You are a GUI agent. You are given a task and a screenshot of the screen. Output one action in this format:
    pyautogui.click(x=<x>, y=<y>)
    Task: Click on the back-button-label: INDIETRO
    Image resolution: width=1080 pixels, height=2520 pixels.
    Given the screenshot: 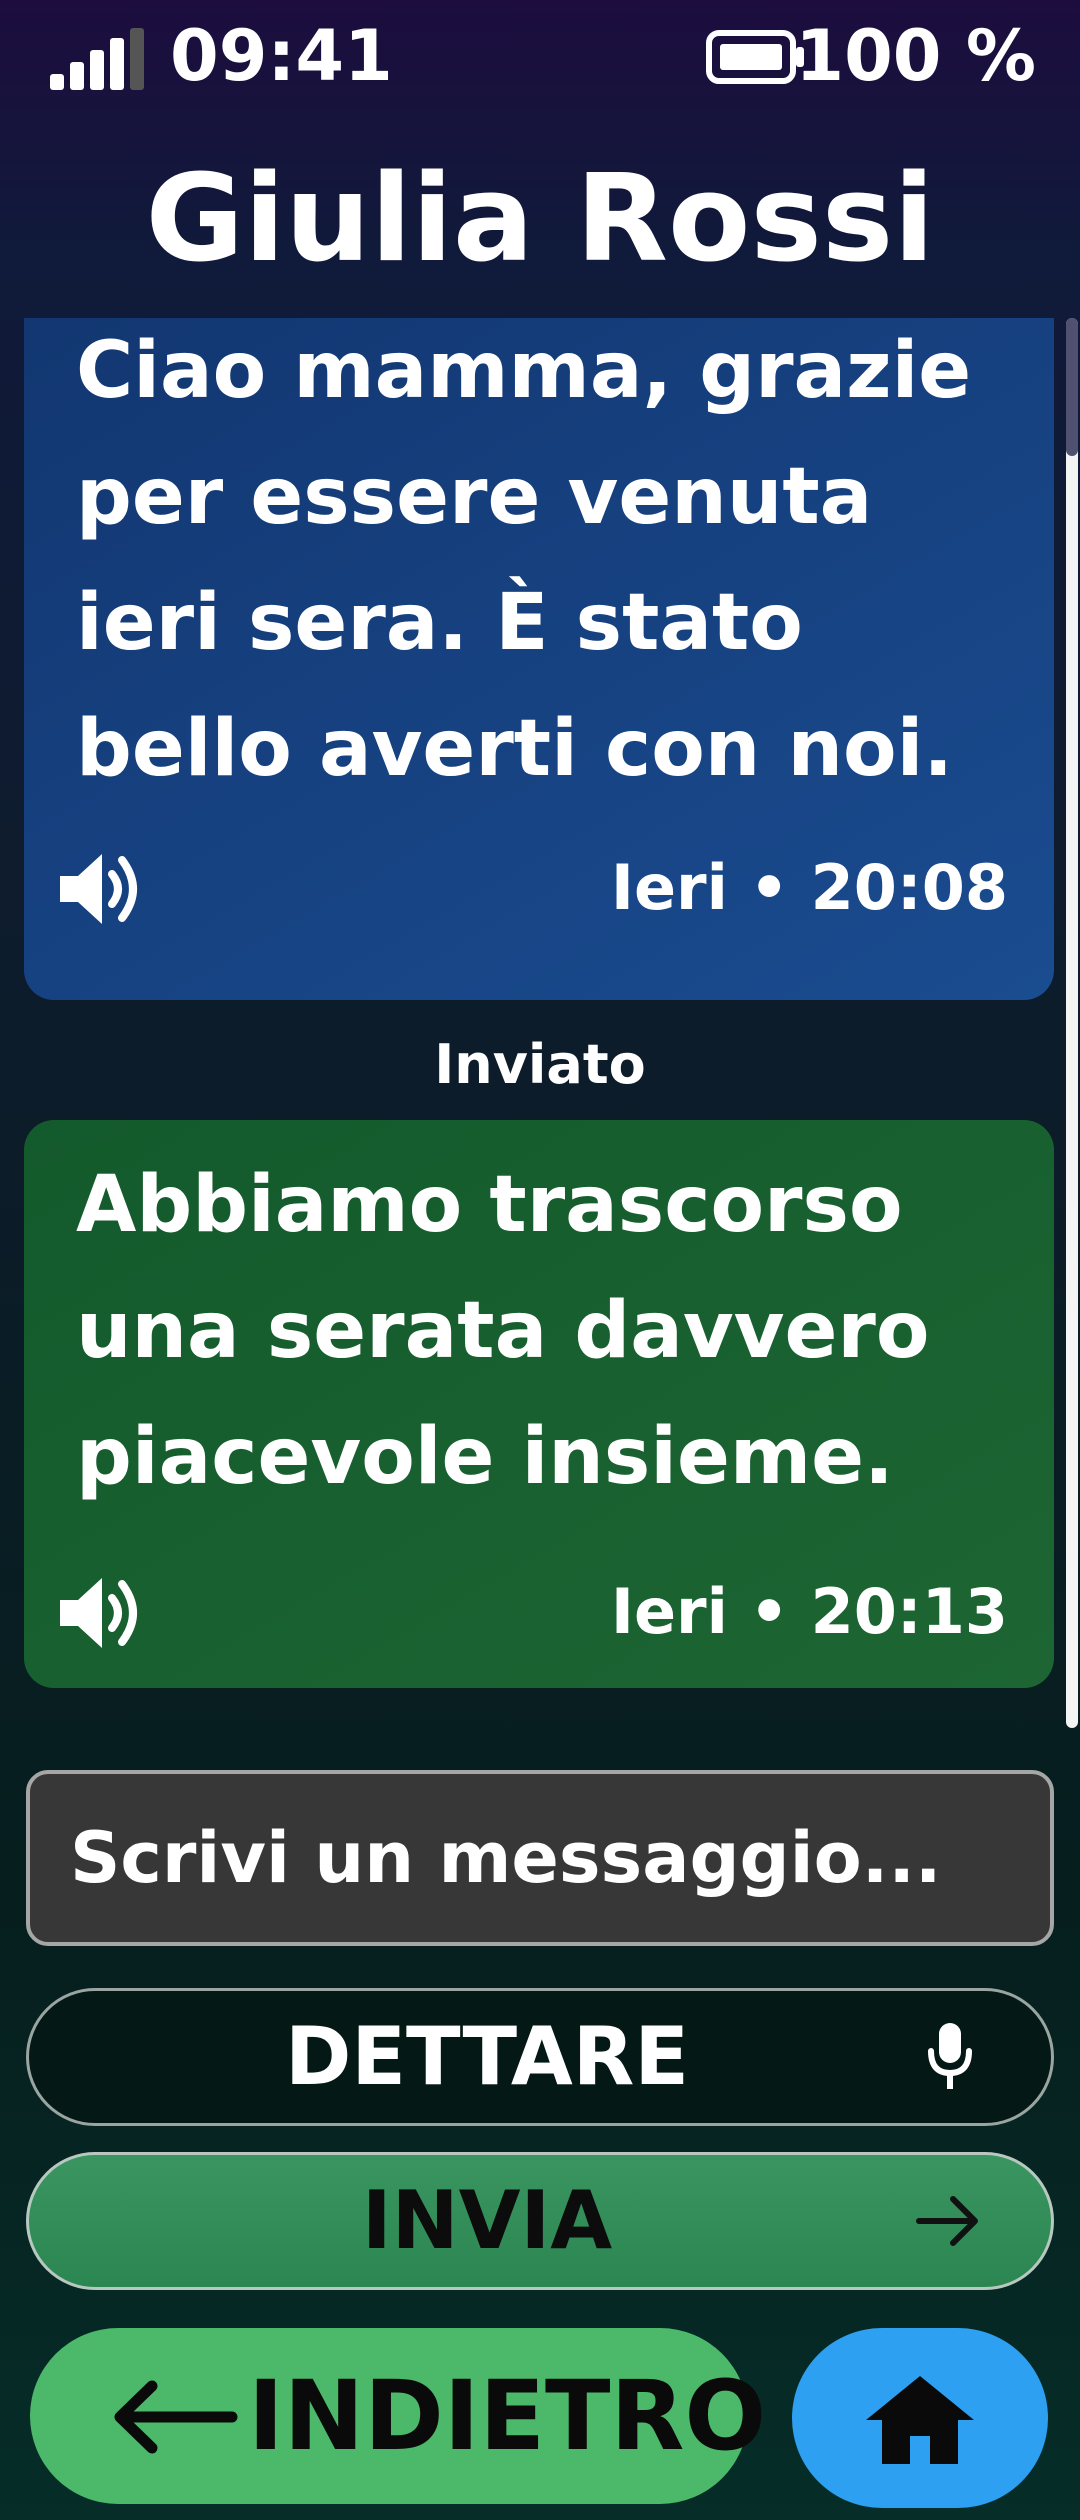 What is the action you would take?
    pyautogui.click(x=507, y=2416)
    